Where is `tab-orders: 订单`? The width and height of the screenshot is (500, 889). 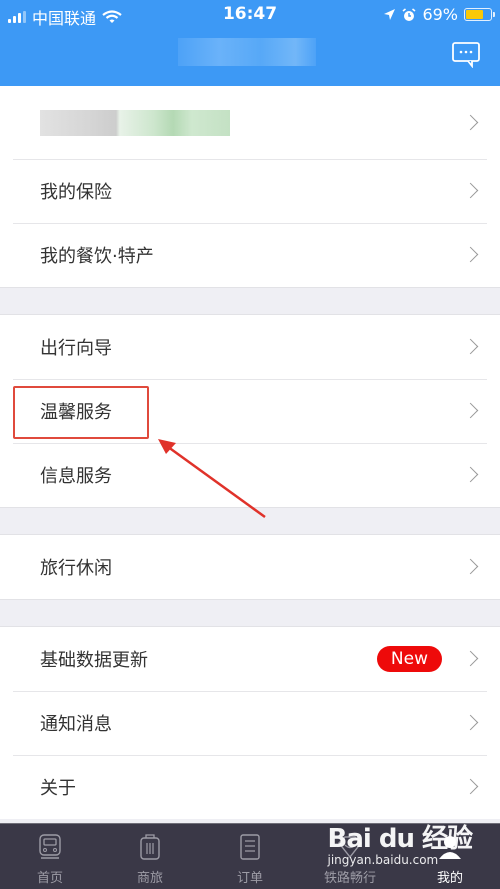 tab-orders: 订单 is located at coordinates (250, 856).